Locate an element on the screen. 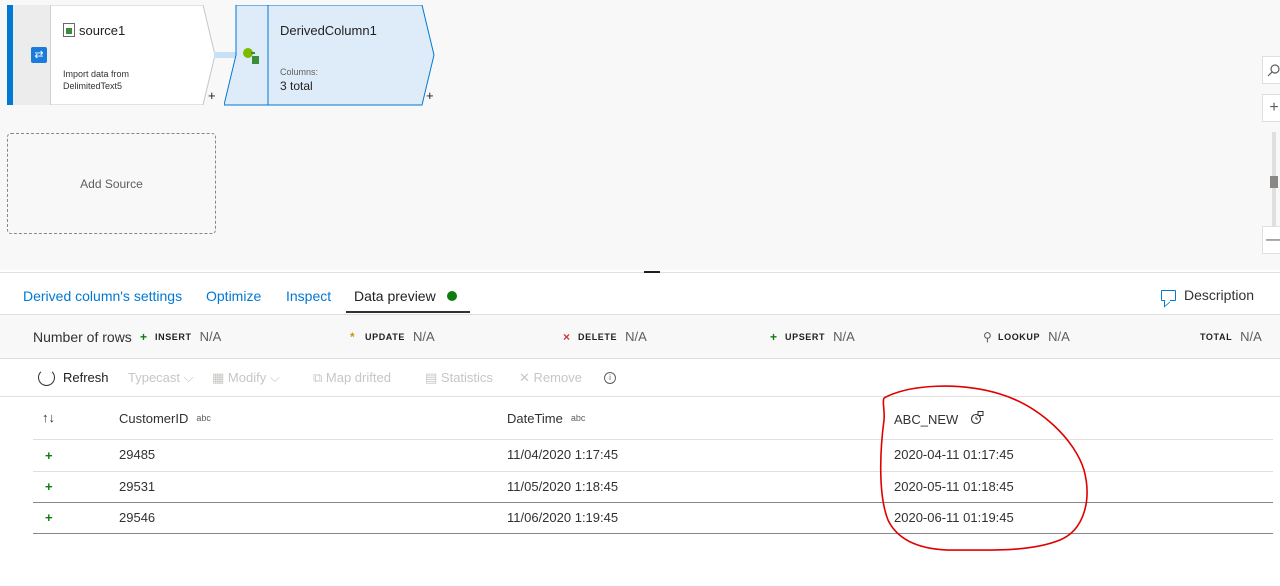  modify-button: ▦ Modify ⌵ is located at coordinates (246, 378).